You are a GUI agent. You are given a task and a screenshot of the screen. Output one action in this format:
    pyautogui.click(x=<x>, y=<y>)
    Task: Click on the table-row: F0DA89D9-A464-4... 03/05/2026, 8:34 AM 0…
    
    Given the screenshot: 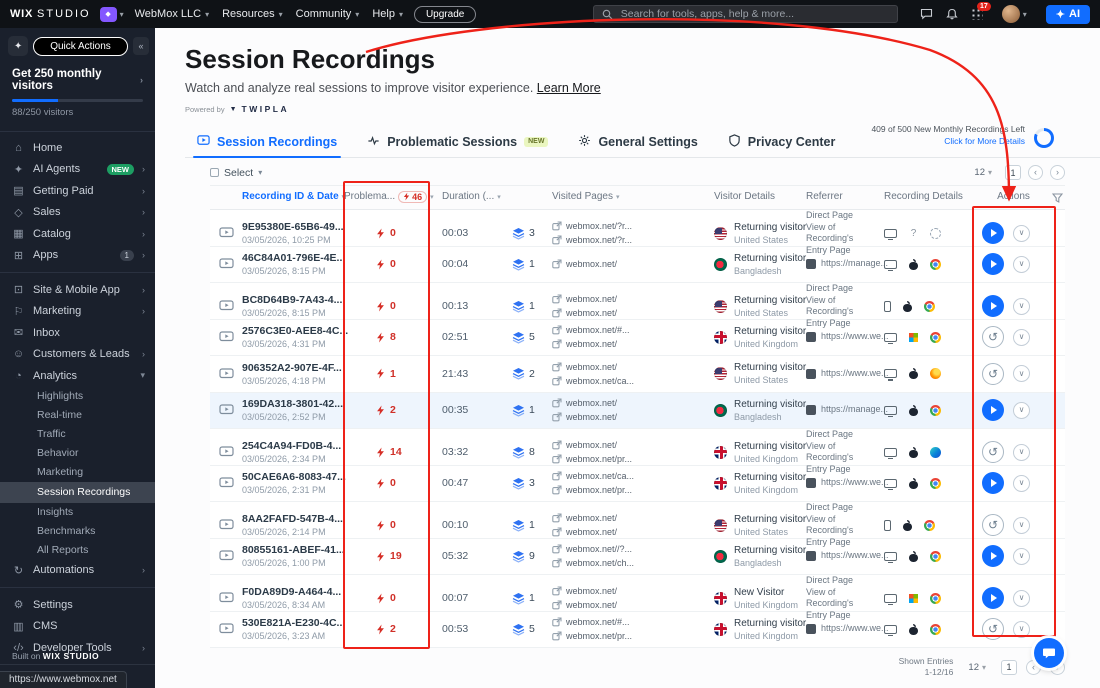 What is the action you would take?
    pyautogui.click(x=637, y=597)
    